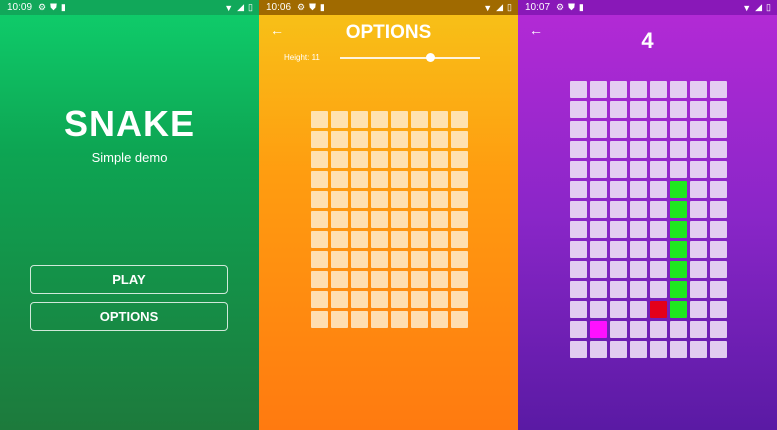  Describe the element at coordinates (129, 316) in the screenshot. I see `options-button: OPTIONS` at that location.